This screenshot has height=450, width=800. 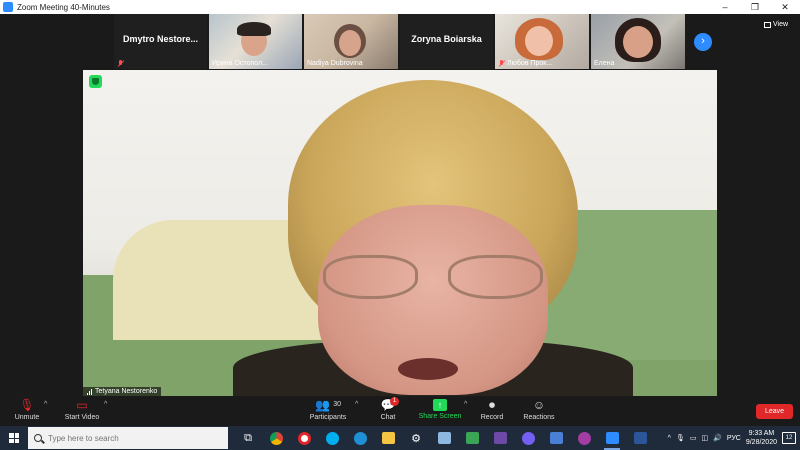 I want to click on record-icon: ⏺, so click(x=491, y=405).